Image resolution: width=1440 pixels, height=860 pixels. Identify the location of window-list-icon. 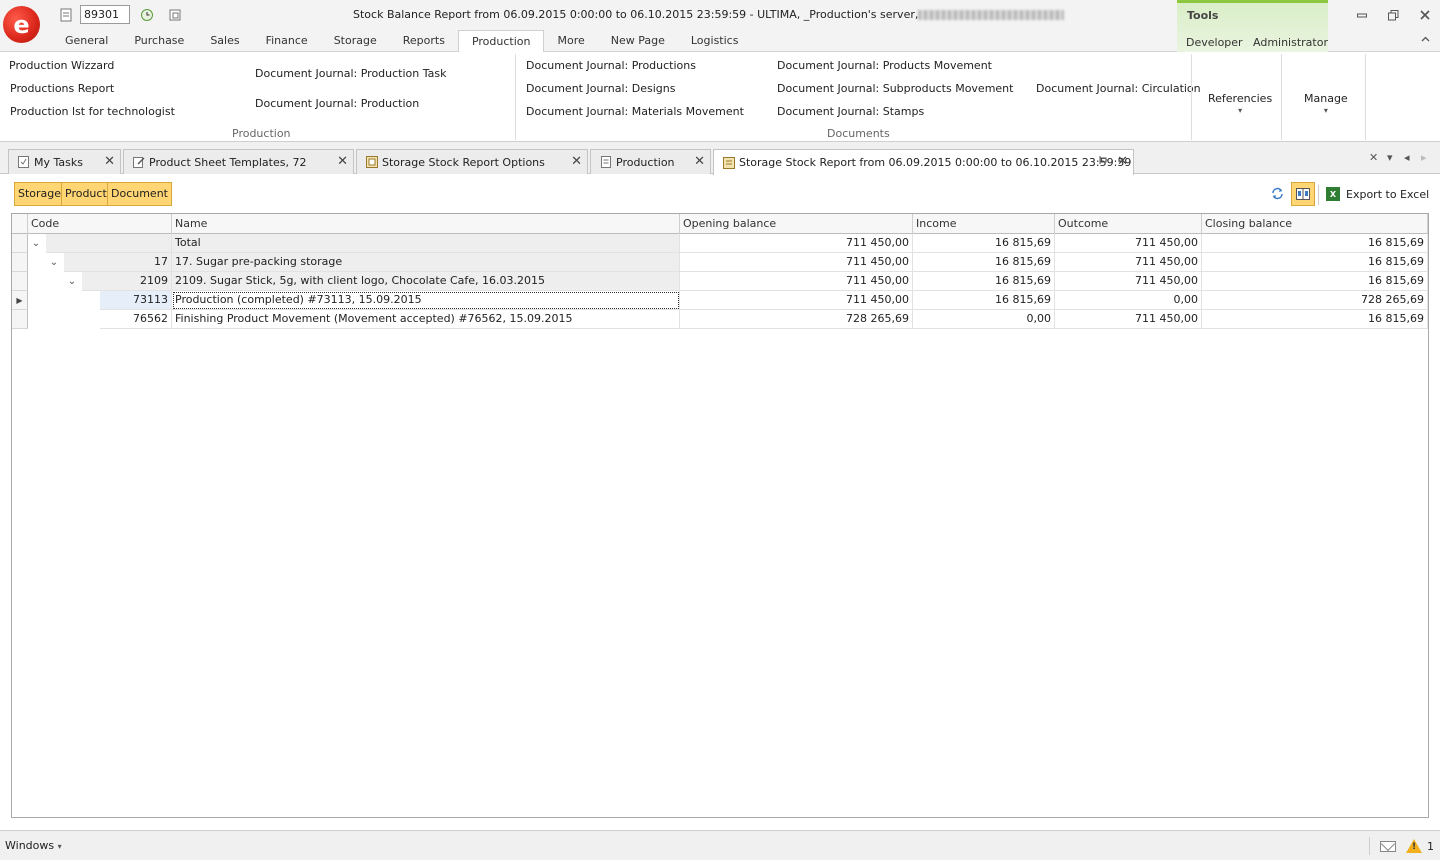
(175, 15).